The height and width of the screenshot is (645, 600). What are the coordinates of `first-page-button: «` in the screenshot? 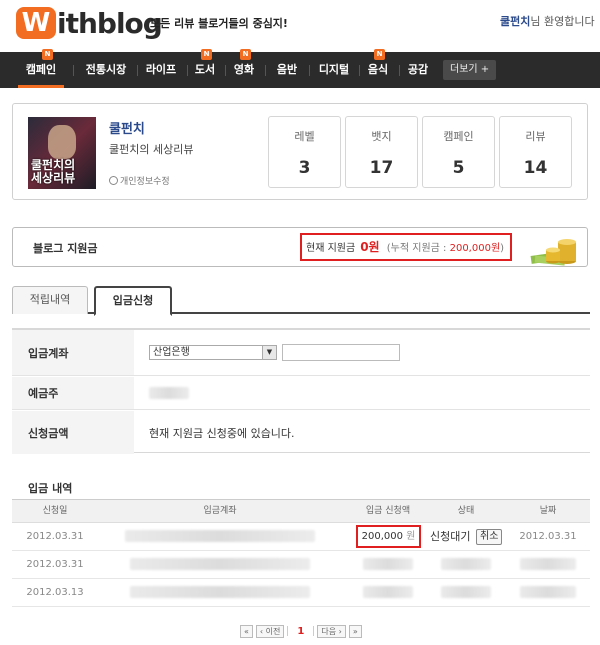 It's located at (246, 631).